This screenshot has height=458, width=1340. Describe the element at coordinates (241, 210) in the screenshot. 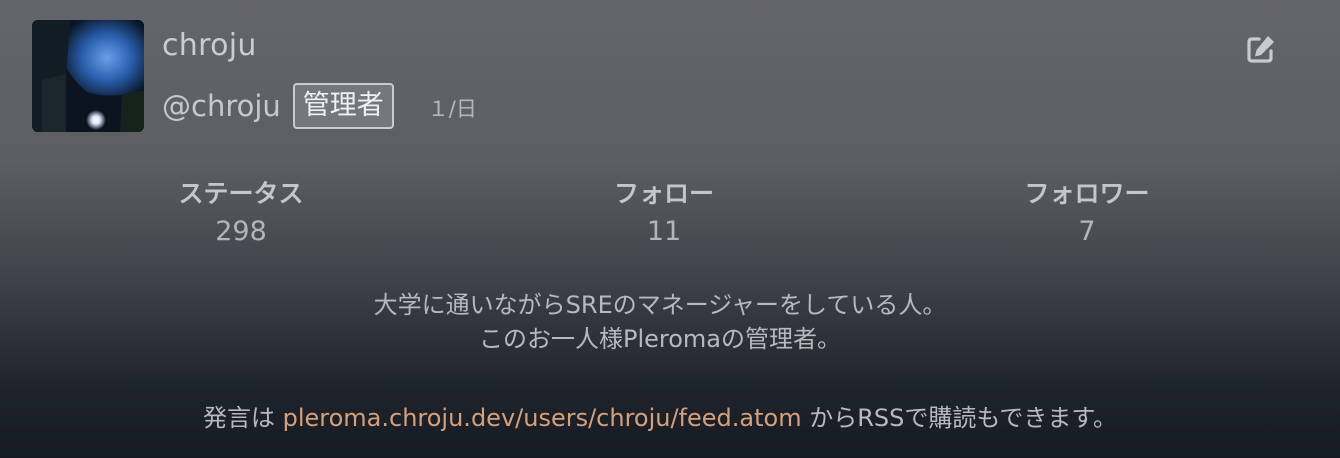

I see `stat-statuses: ステータス 298` at that location.